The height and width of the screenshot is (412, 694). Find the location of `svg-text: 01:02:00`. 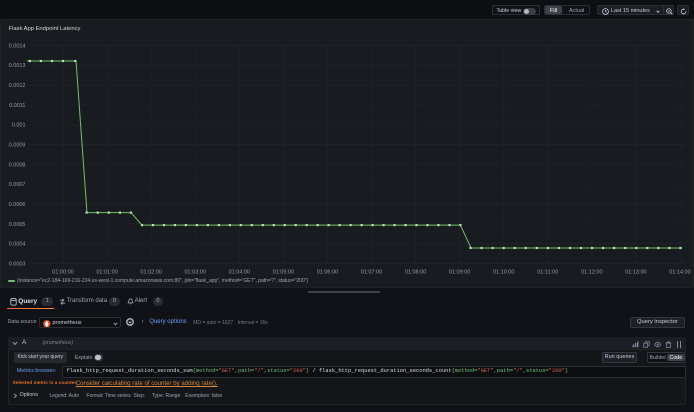

svg-text: 01:02:00 is located at coordinates (150, 272).